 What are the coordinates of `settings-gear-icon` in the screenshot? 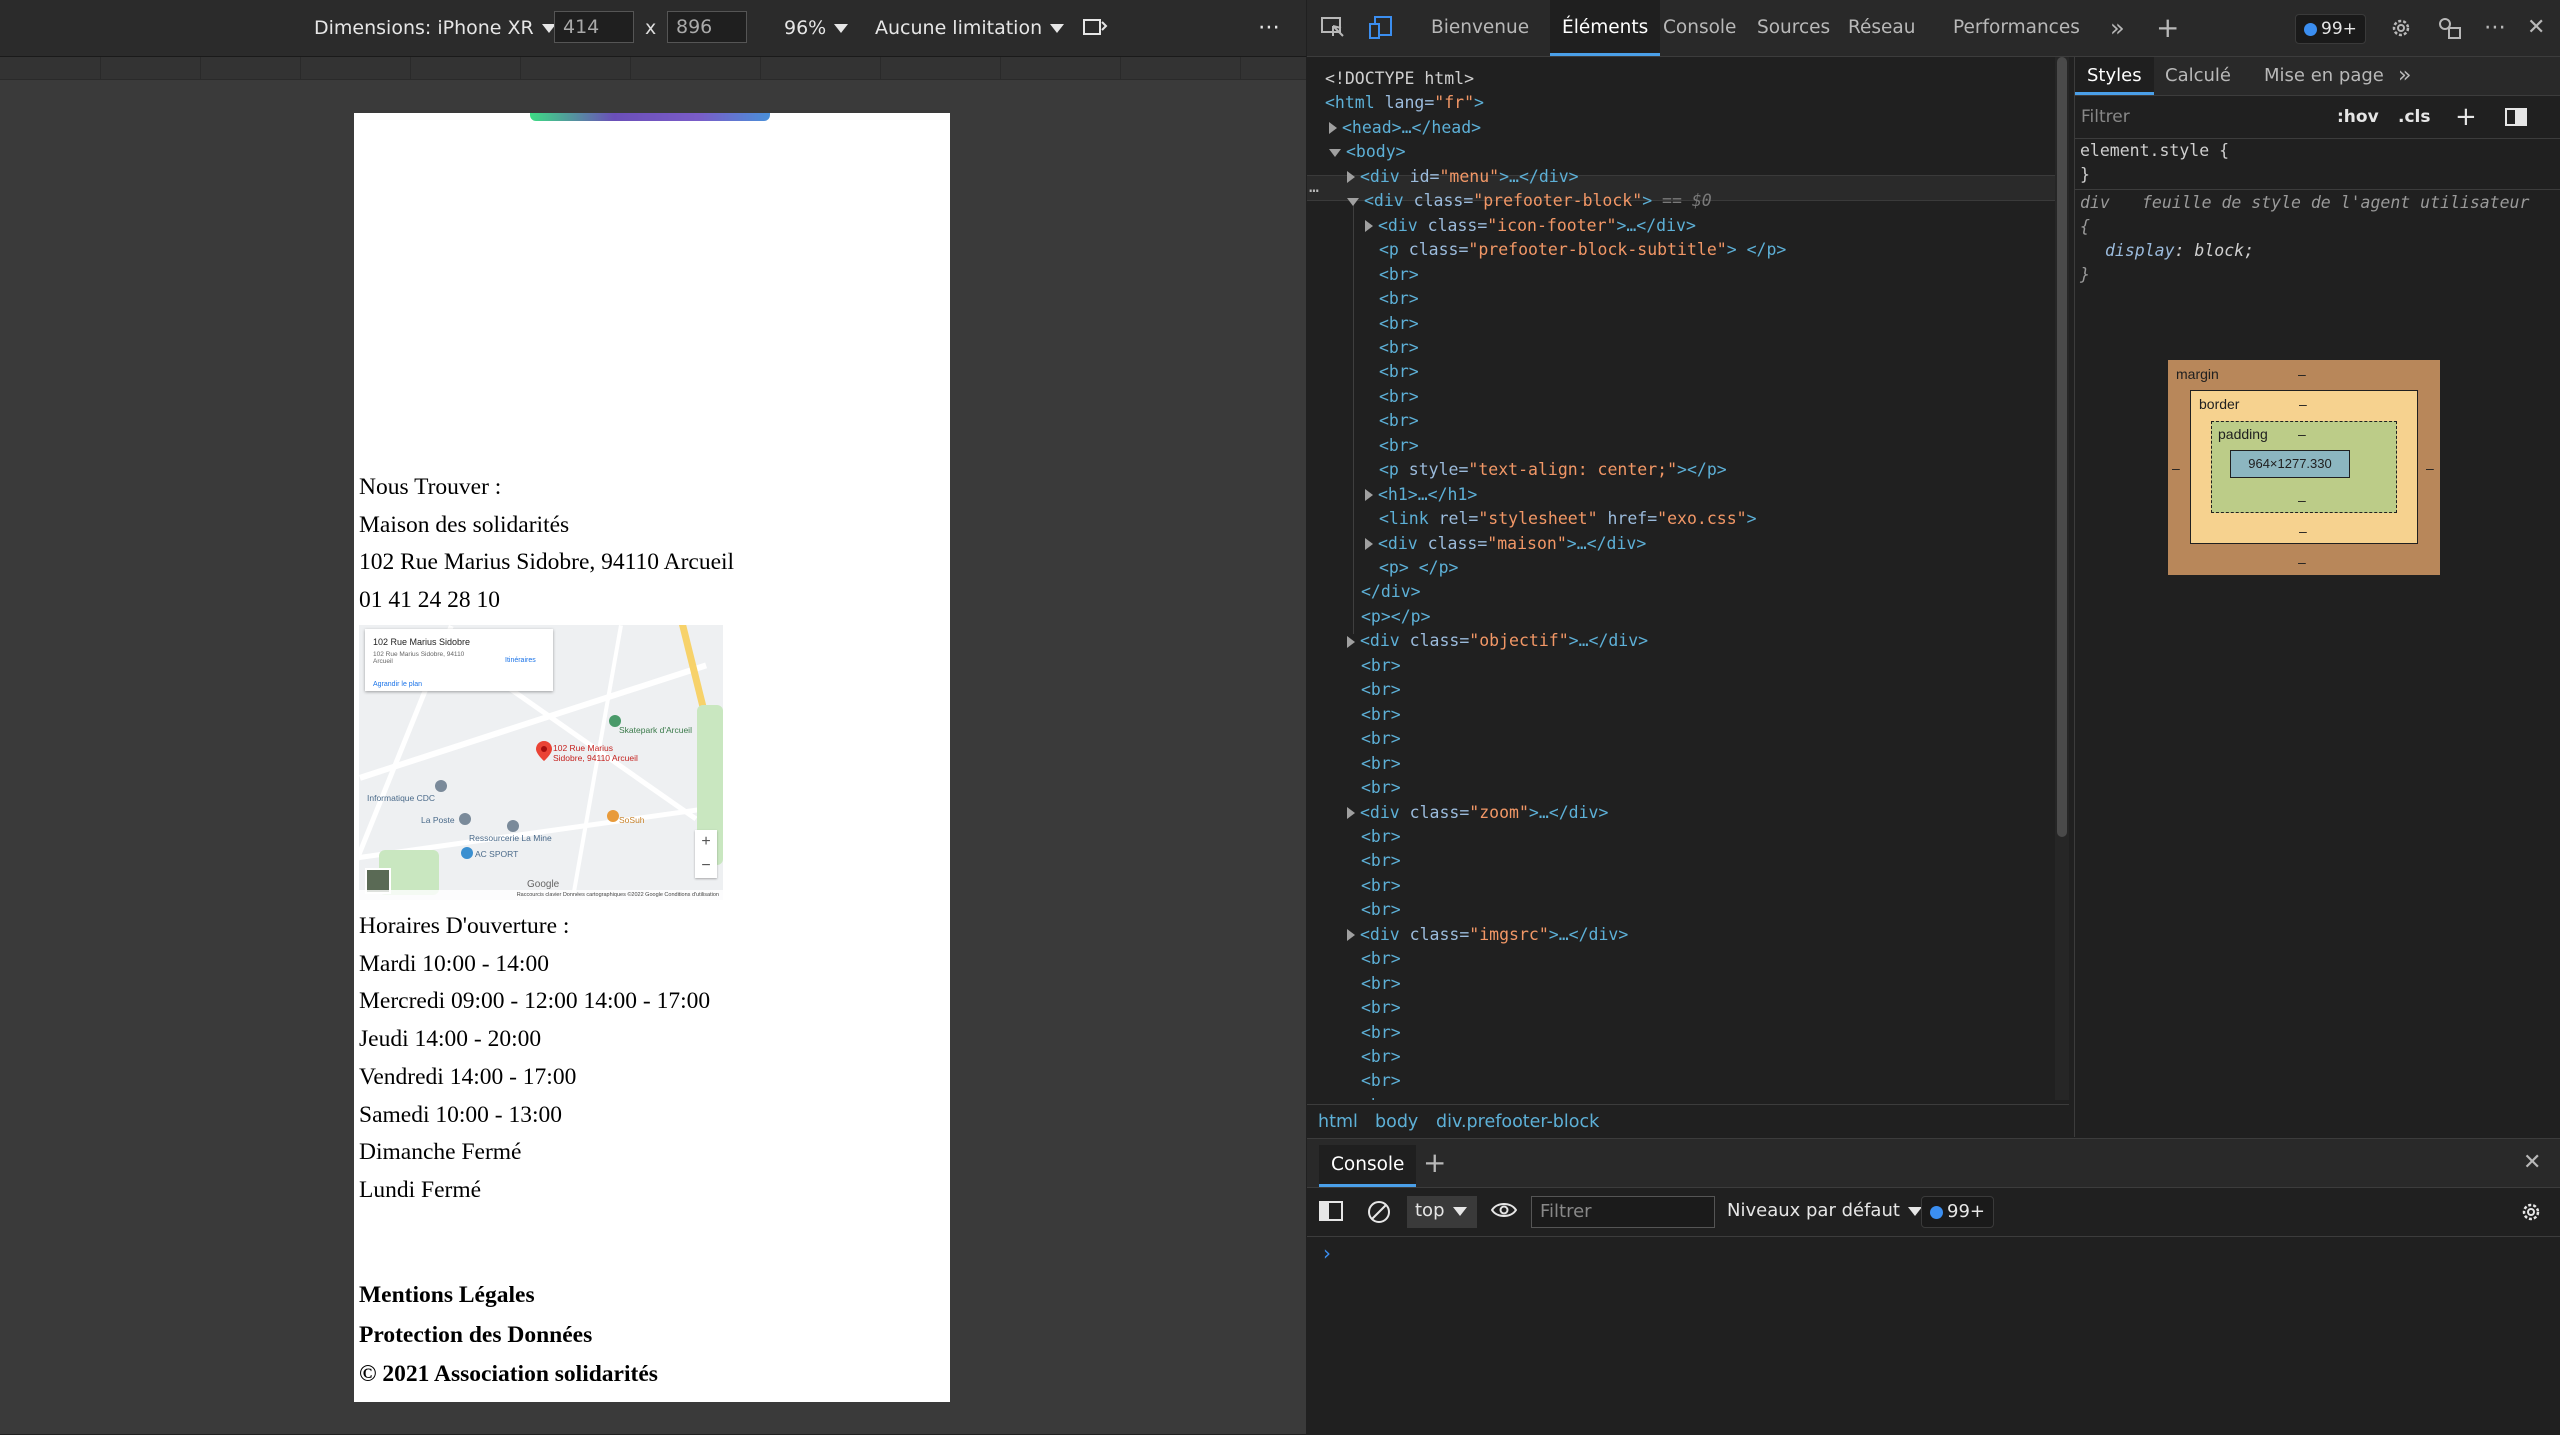 It's located at (2401, 28).